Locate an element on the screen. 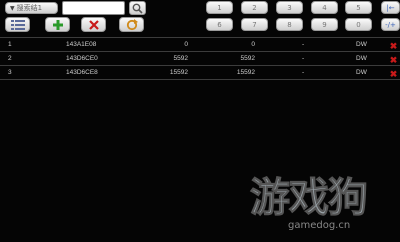 The width and height of the screenshot is (400, 242). row-value: 0 is located at coordinates (186, 44).